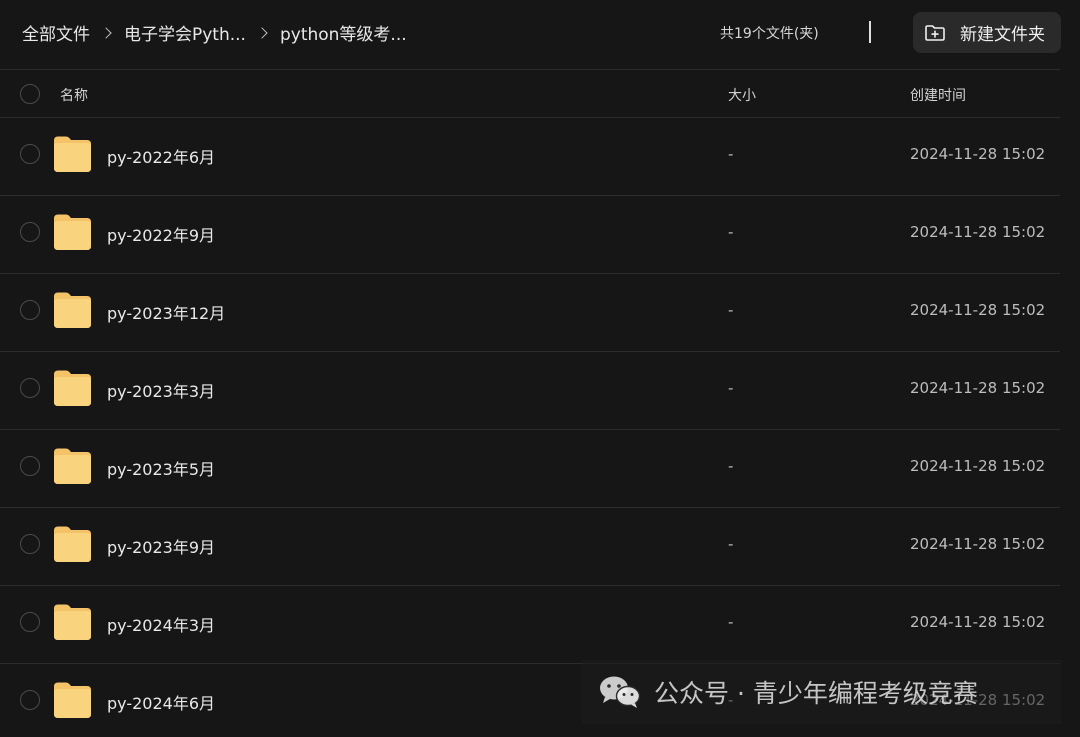 The image size is (1080, 737). Describe the element at coordinates (161, 546) in the screenshot. I see `file-name: py-2023年9月` at that location.